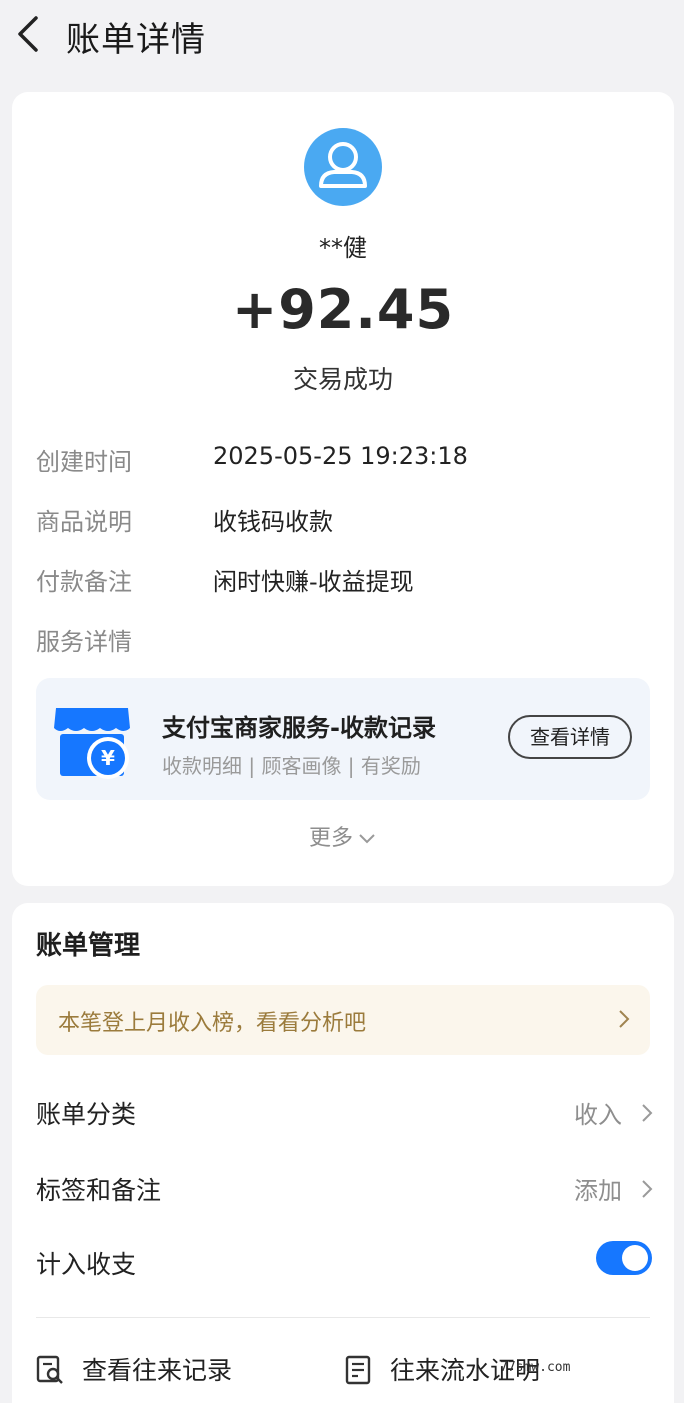 The width and height of the screenshot is (684, 1403). I want to click on detail-value: 闲时快赚-收益提现, so click(313, 582).